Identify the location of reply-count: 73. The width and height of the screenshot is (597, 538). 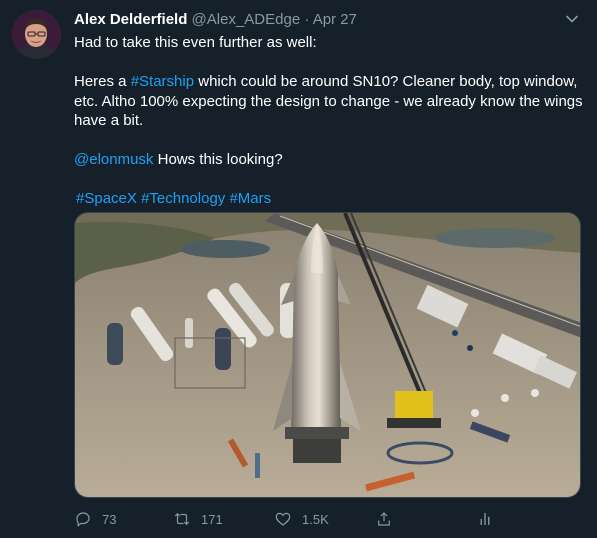
(109, 519).